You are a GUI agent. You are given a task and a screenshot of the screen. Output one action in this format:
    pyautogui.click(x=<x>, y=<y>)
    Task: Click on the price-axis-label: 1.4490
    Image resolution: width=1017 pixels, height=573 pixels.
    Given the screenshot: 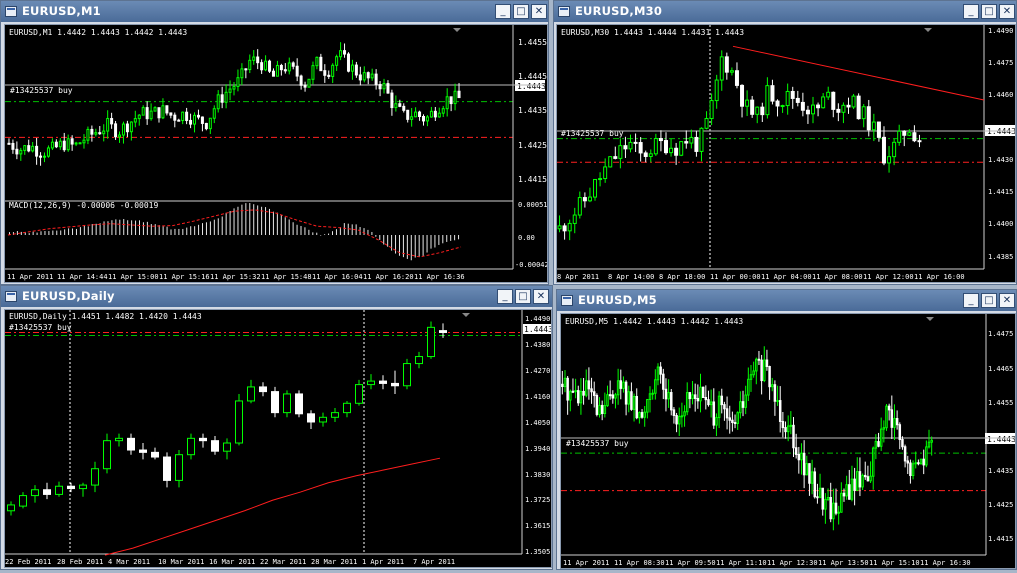 What is the action you would take?
    pyautogui.click(x=1000, y=31)
    